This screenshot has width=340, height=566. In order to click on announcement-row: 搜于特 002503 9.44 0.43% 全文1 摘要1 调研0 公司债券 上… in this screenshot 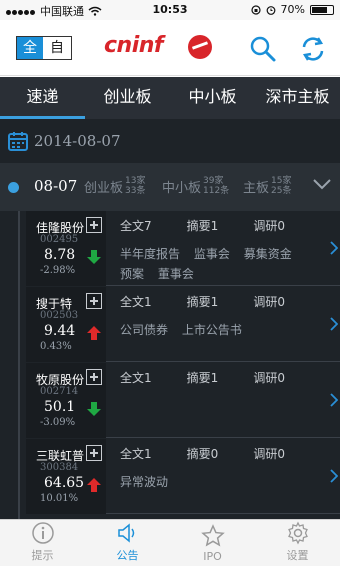, I will do `click(183, 324)`.